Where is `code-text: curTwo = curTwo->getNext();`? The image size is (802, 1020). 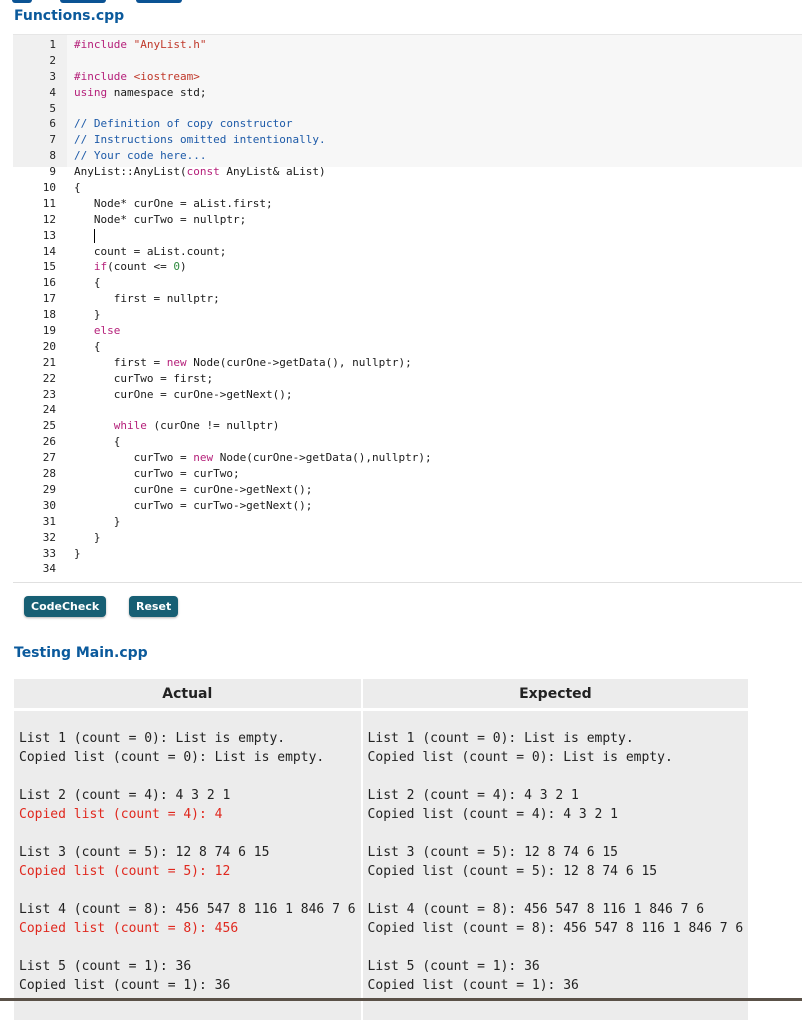
code-text: curTwo = curTwo->getNext(); is located at coordinates (193, 506).